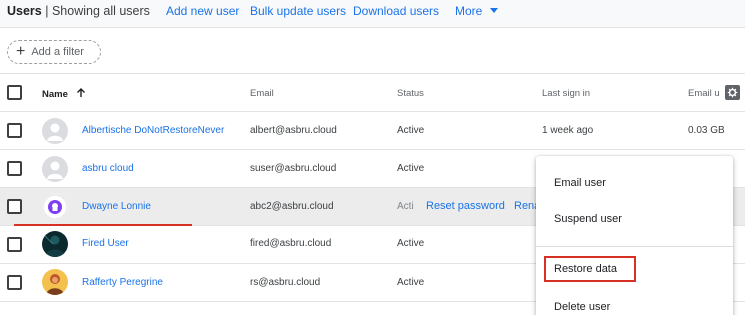  Describe the element at coordinates (588, 219) in the screenshot. I see `suspend-user-menu-item: Suspend user` at that location.